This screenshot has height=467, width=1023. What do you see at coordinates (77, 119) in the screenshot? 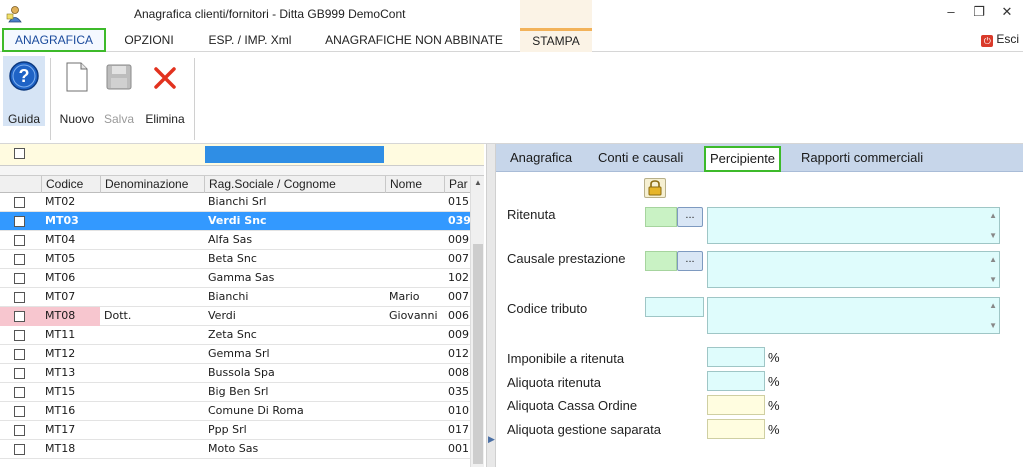
I see `nuovo-label: Nuovo` at bounding box center [77, 119].